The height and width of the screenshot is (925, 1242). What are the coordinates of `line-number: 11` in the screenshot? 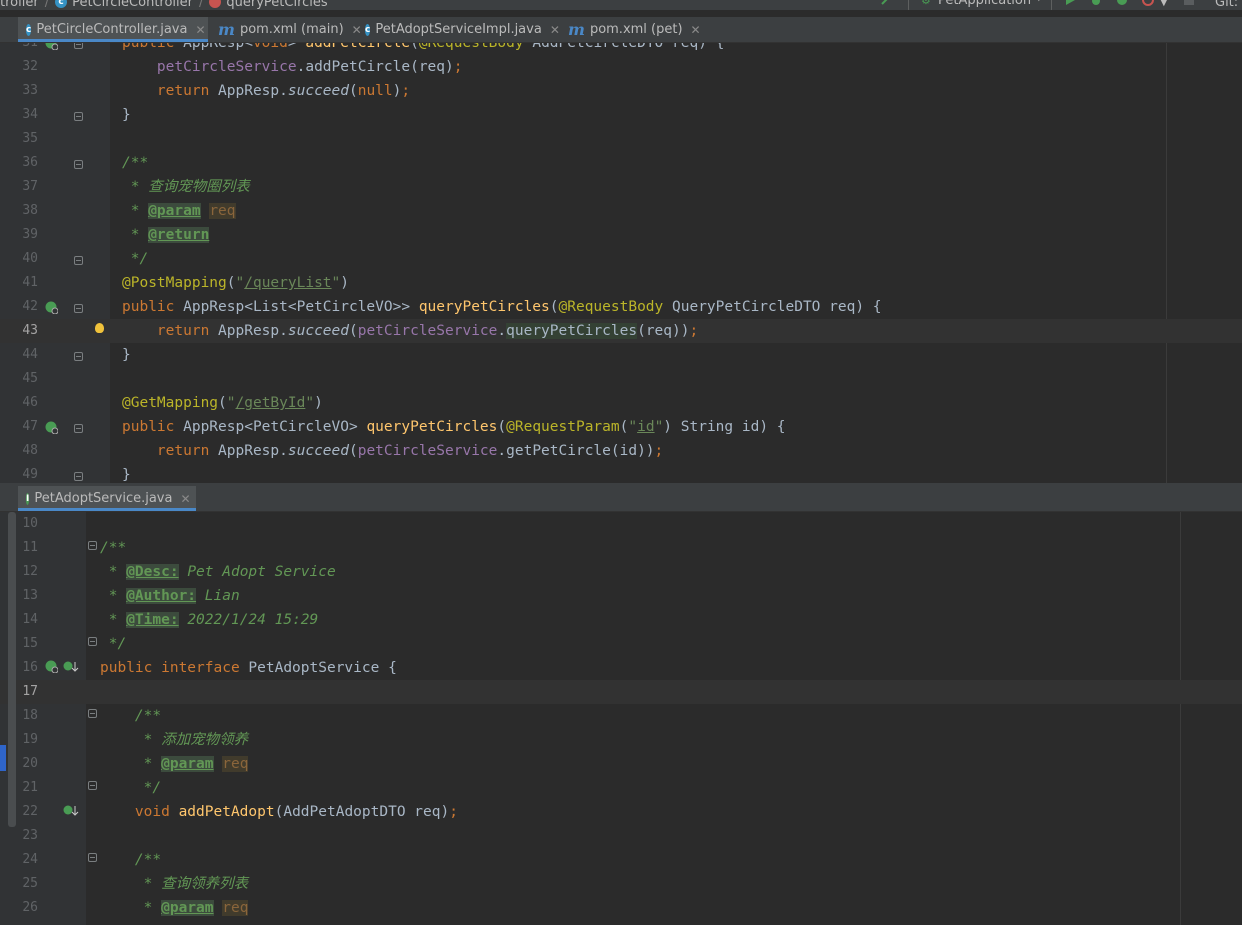 It's located at (19, 548).